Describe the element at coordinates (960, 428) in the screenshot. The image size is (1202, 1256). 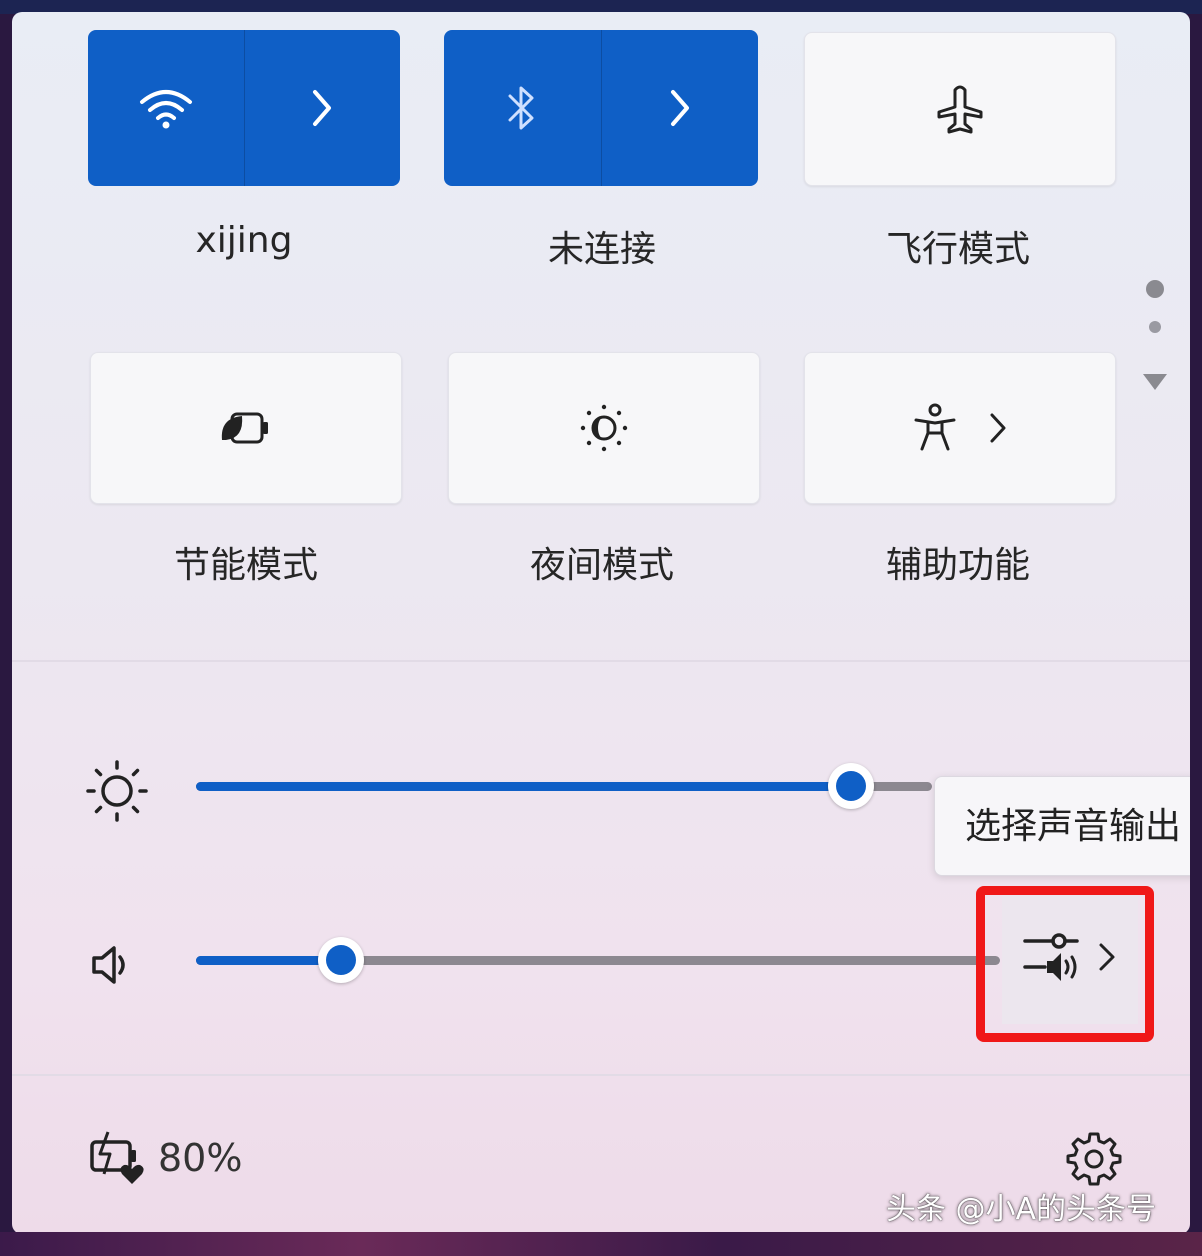
I see `accessibility-tile` at that location.